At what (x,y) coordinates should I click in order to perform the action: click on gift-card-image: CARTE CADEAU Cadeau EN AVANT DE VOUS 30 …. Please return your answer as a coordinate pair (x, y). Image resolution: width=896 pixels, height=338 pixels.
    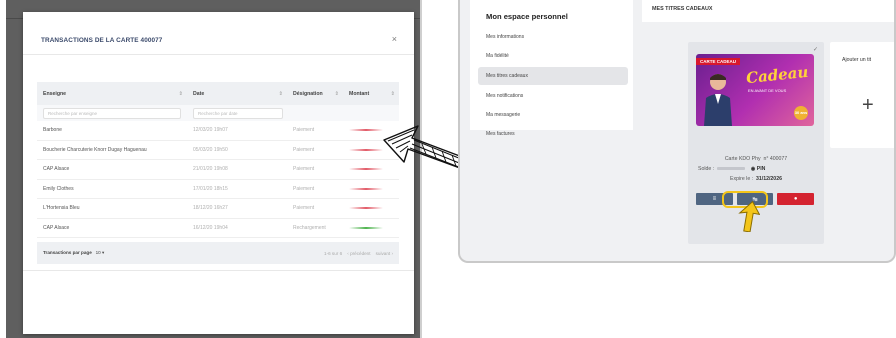
    Looking at the image, I should click on (755, 90).